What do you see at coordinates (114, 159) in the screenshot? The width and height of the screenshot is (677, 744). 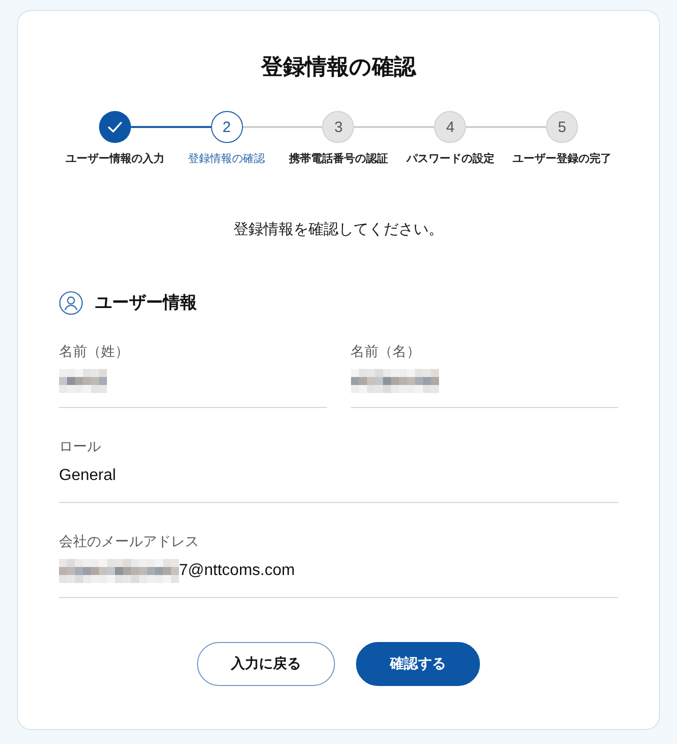 I see `step-label: ユーザー情報の入力` at bounding box center [114, 159].